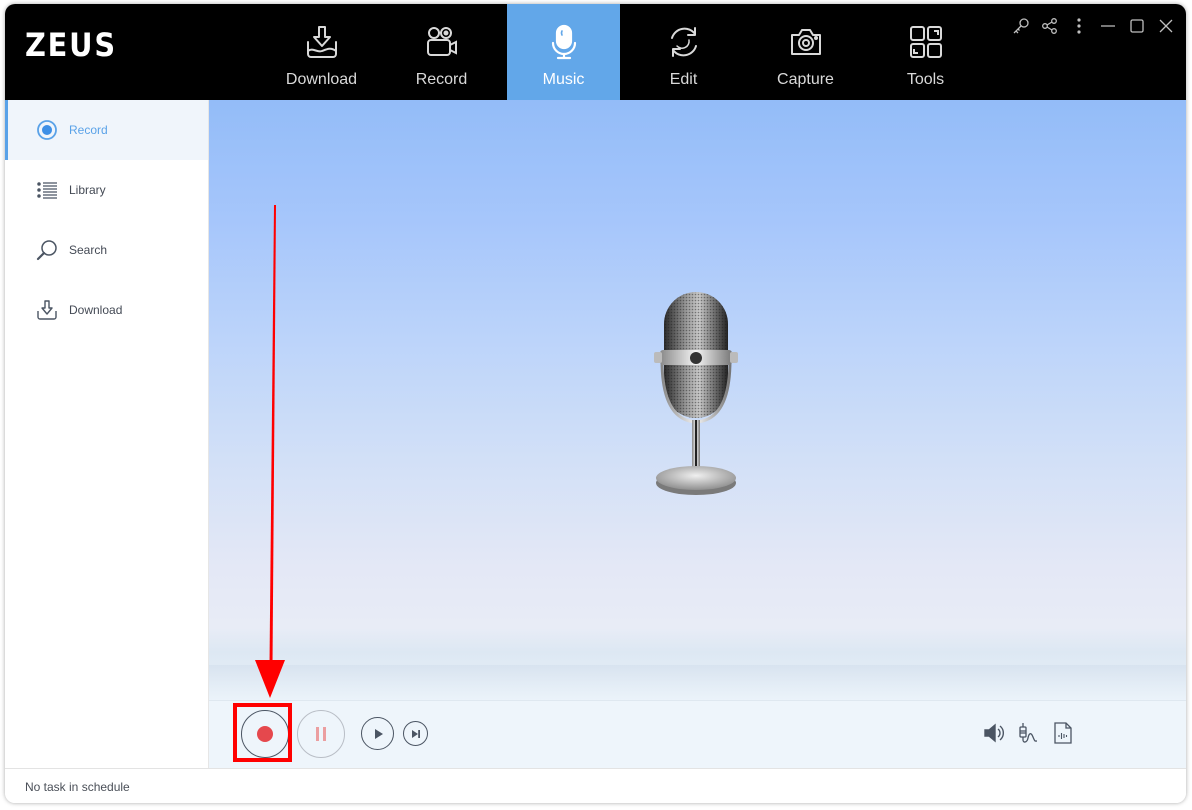 This screenshot has height=810, width=1192. Describe the element at coordinates (47, 130) in the screenshot. I see `radio-record-icon` at that location.